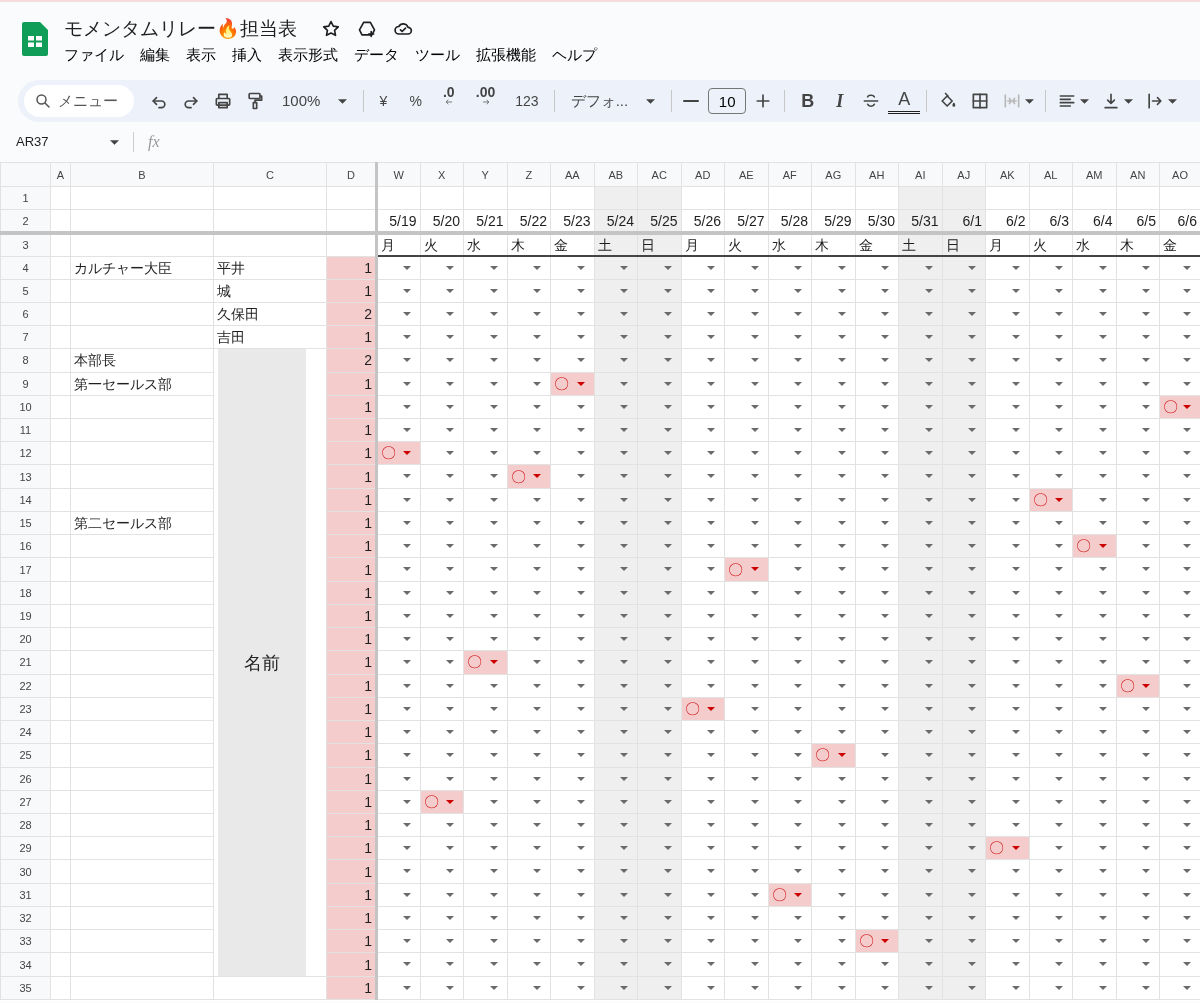  I want to click on row-header: 34, so click(25, 964).